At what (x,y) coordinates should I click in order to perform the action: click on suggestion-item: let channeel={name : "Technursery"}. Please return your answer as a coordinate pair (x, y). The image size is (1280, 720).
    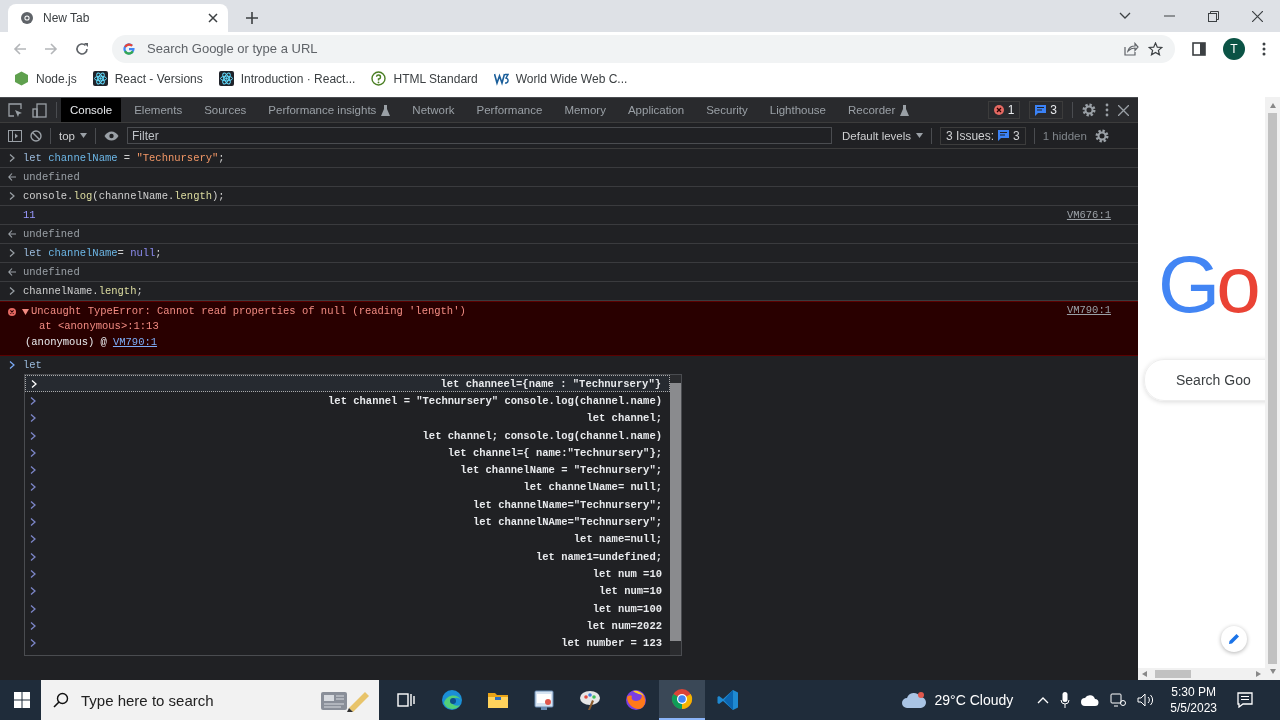
    Looking at the image, I should click on (347, 384).